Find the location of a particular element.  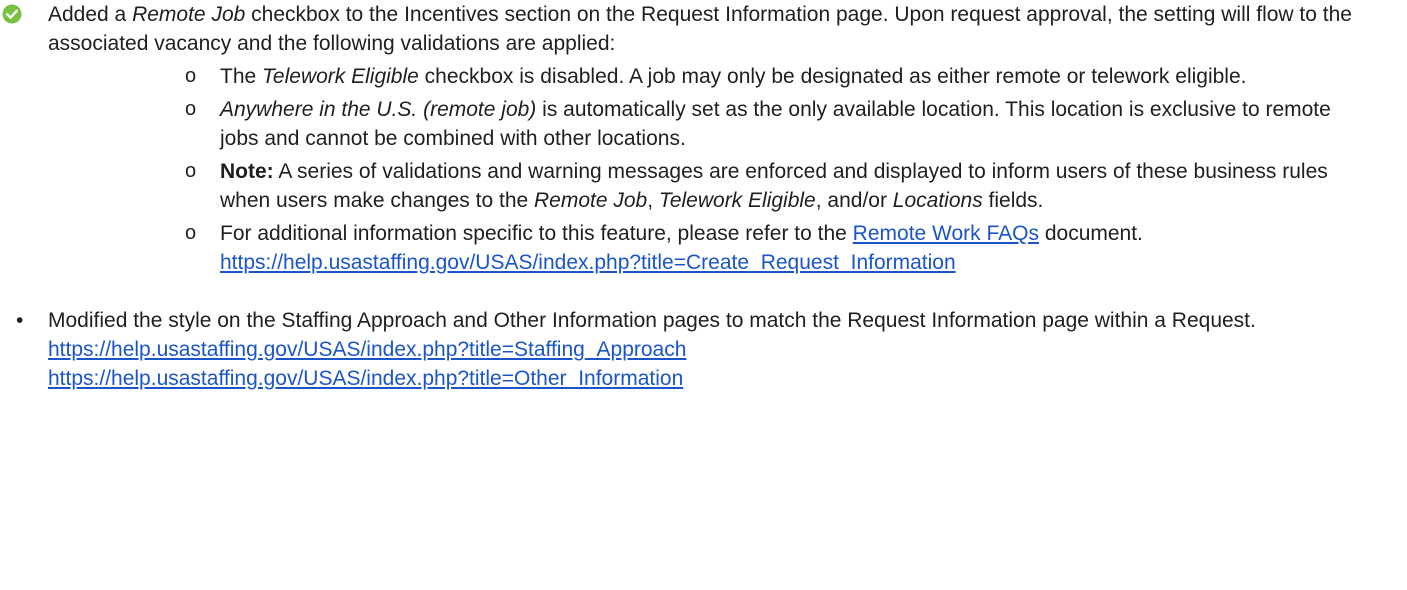

text-run: document. is located at coordinates (1091, 233).